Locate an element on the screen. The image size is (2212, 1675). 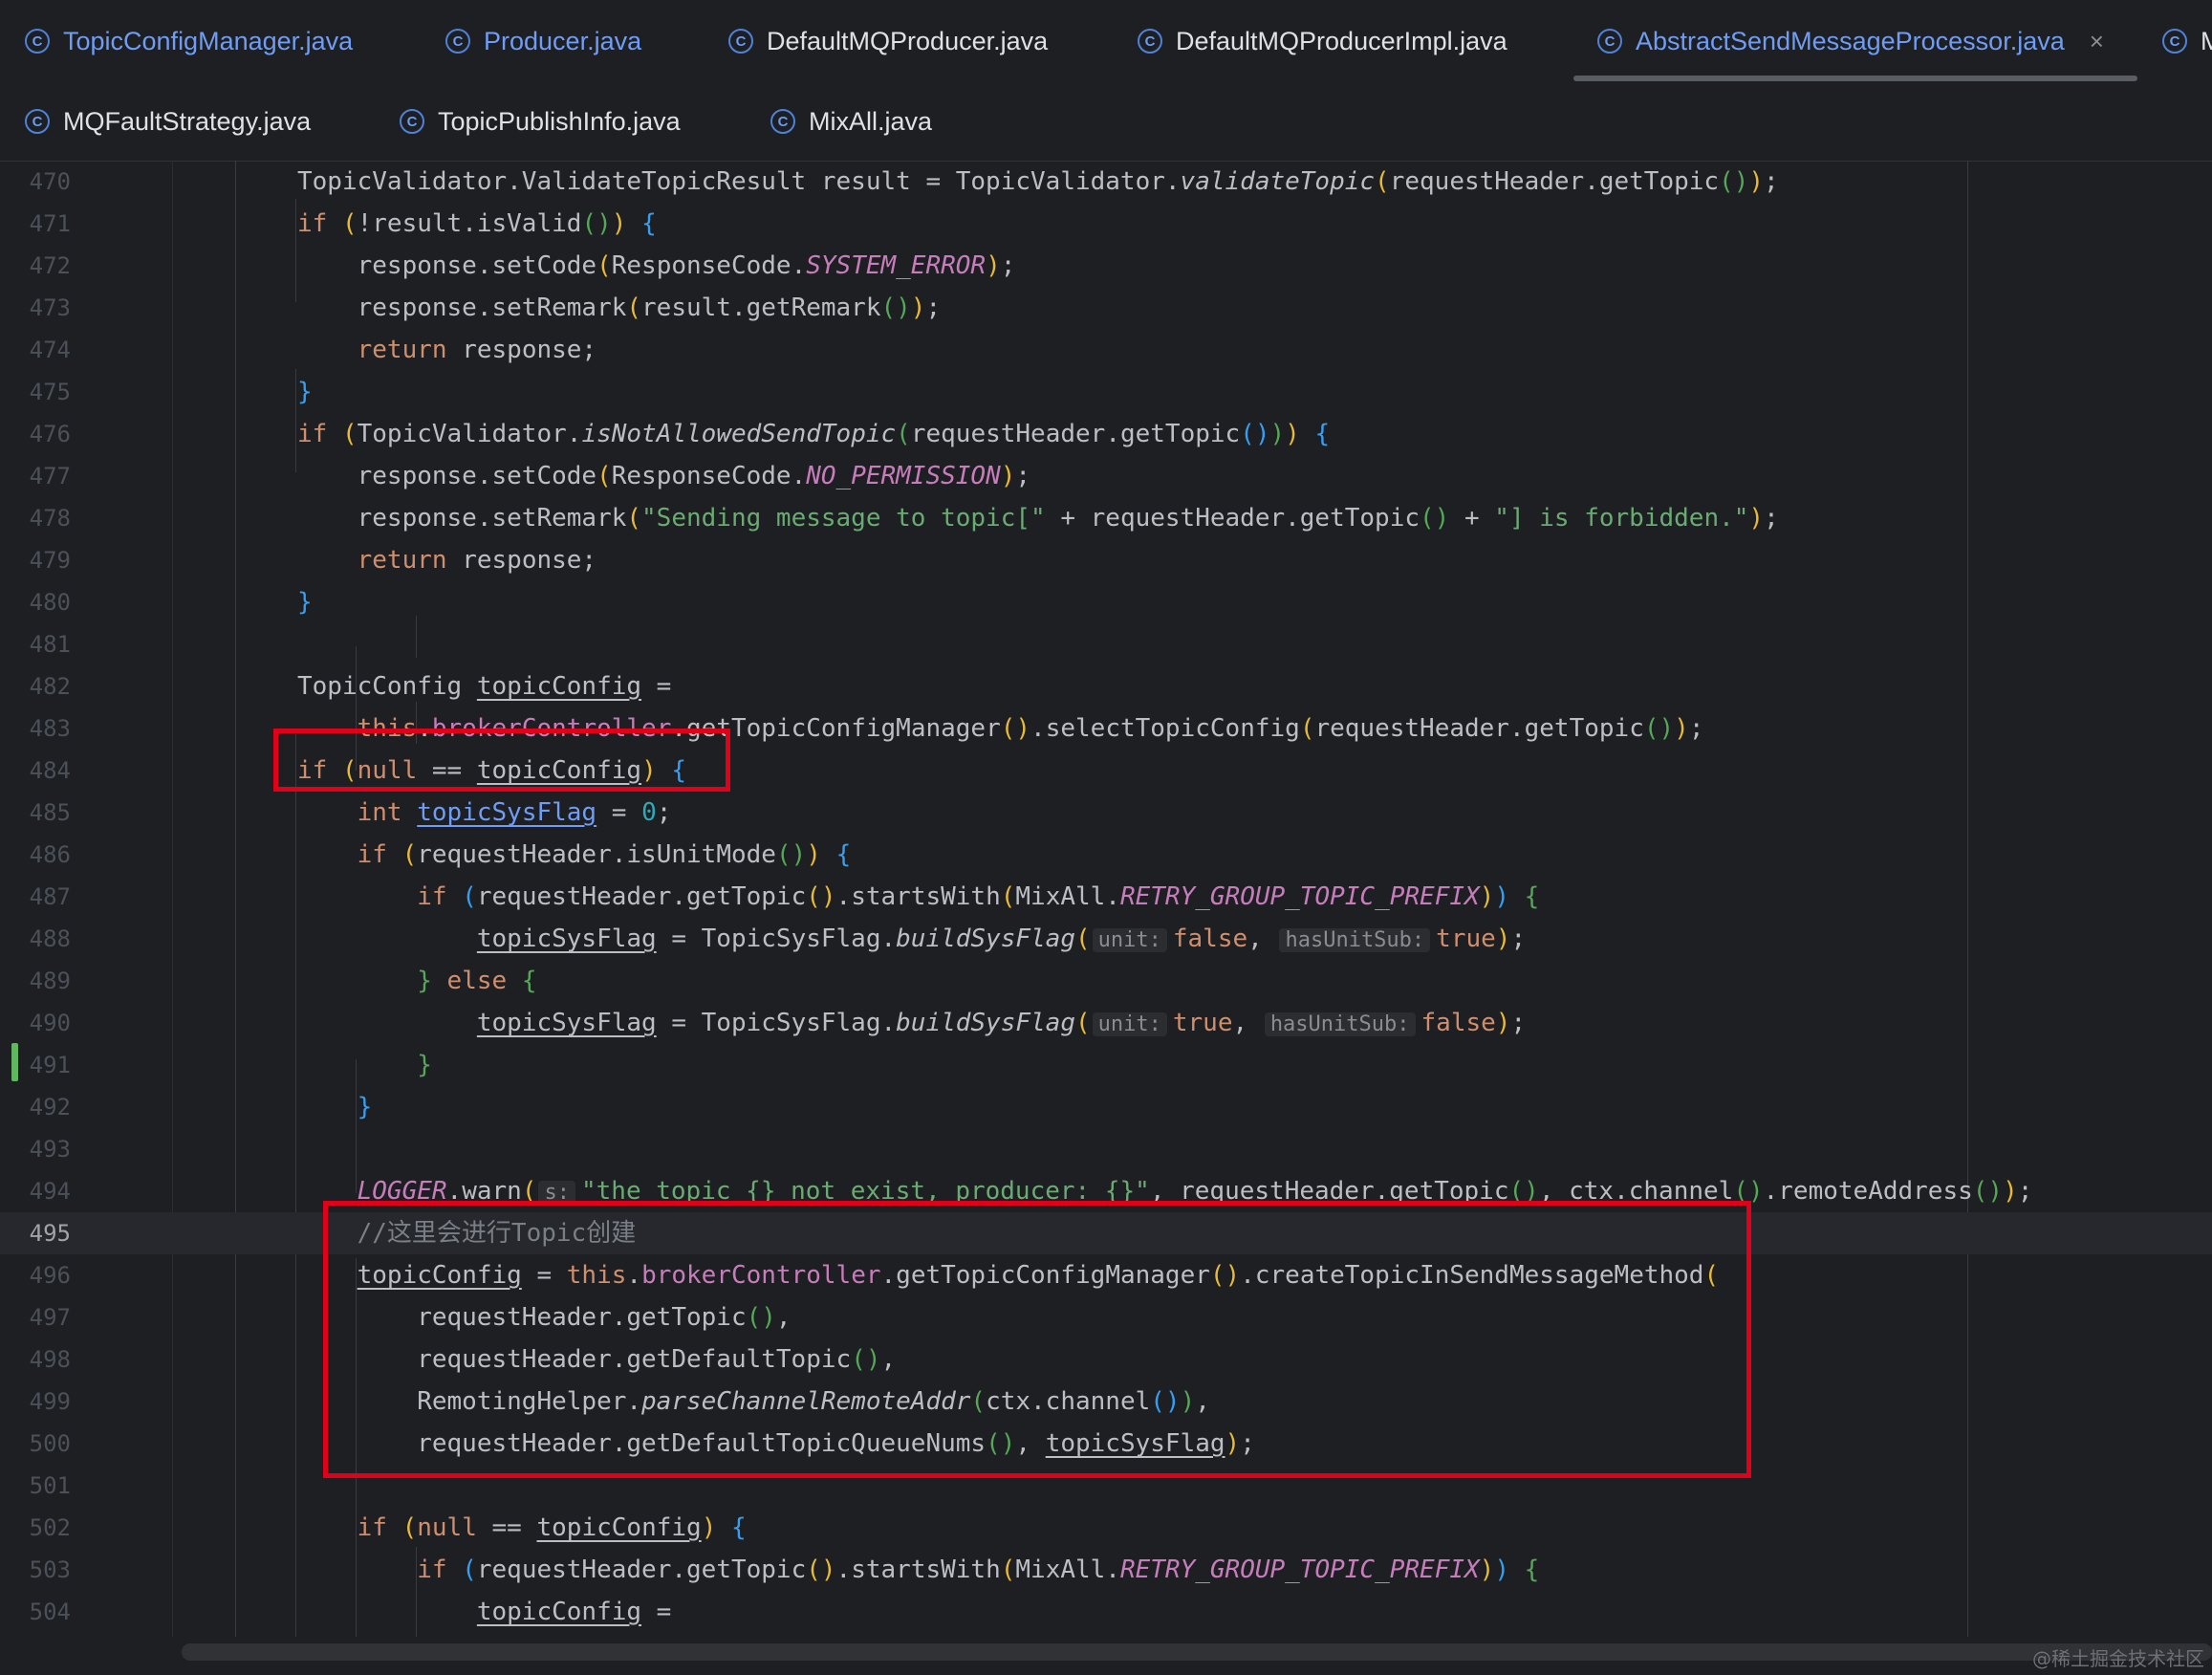
line-number: 489 is located at coordinates (35, 981).